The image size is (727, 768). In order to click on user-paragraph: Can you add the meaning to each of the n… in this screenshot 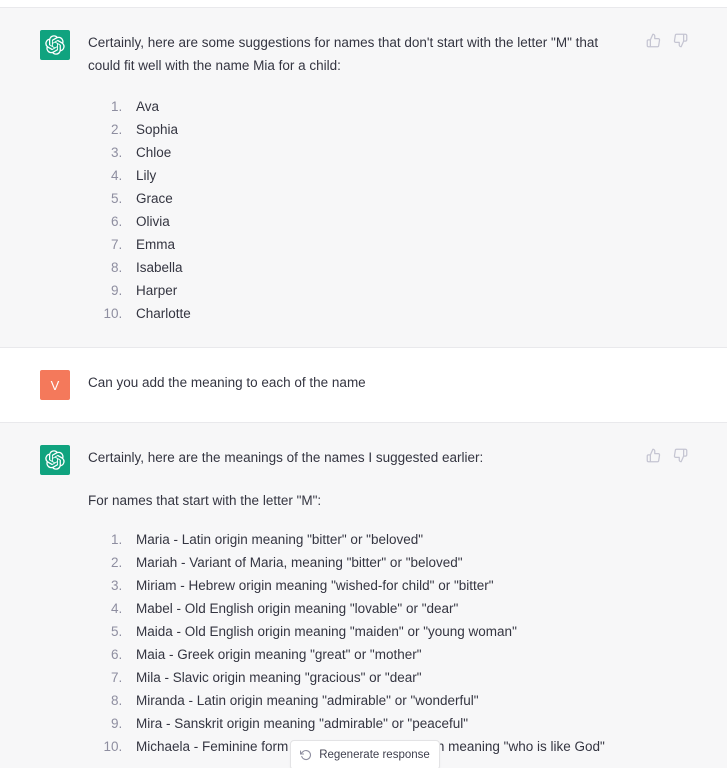, I will do `click(227, 382)`.